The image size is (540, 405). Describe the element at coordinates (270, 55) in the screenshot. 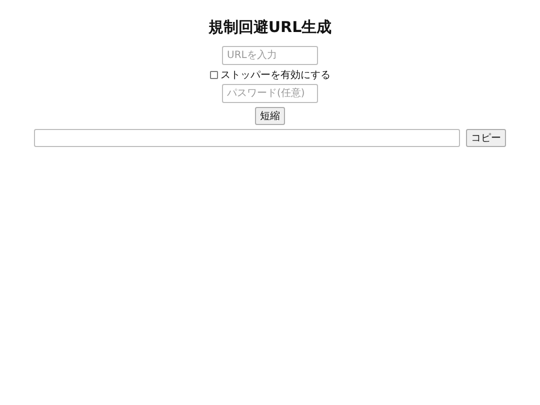

I see `url-input-field: URLを入力` at that location.